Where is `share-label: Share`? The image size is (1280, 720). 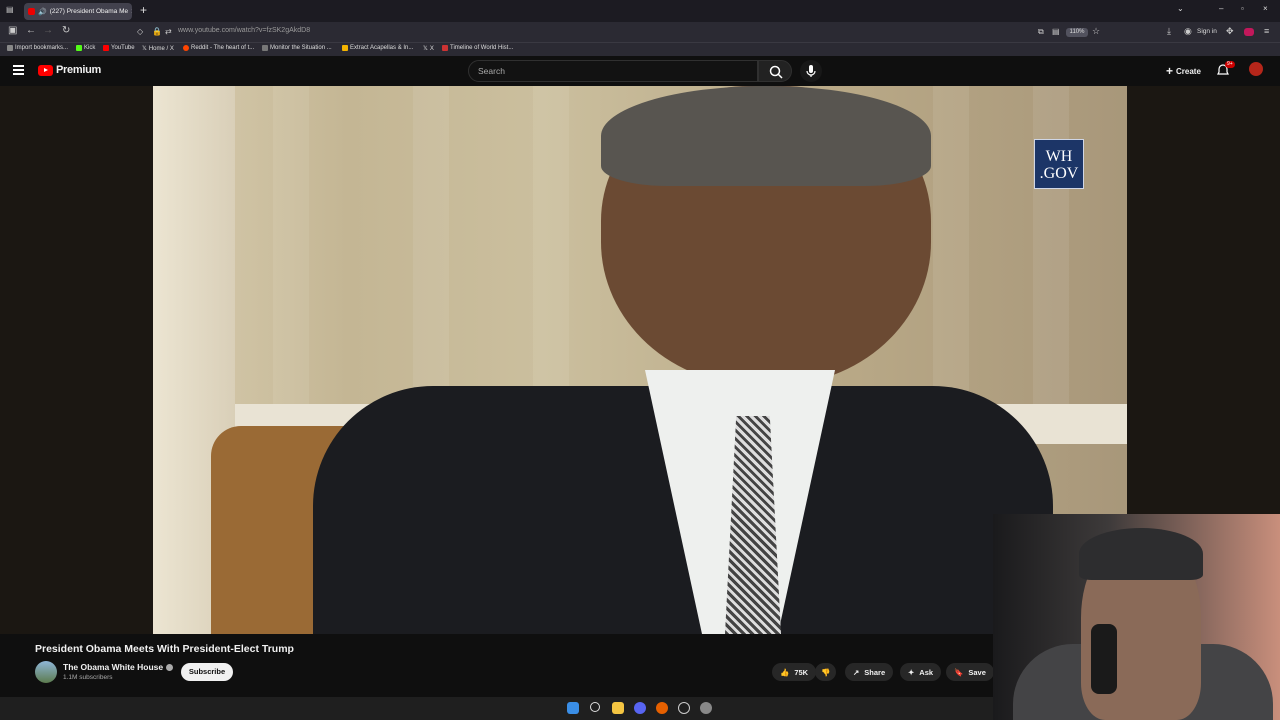 share-label: Share is located at coordinates (875, 672).